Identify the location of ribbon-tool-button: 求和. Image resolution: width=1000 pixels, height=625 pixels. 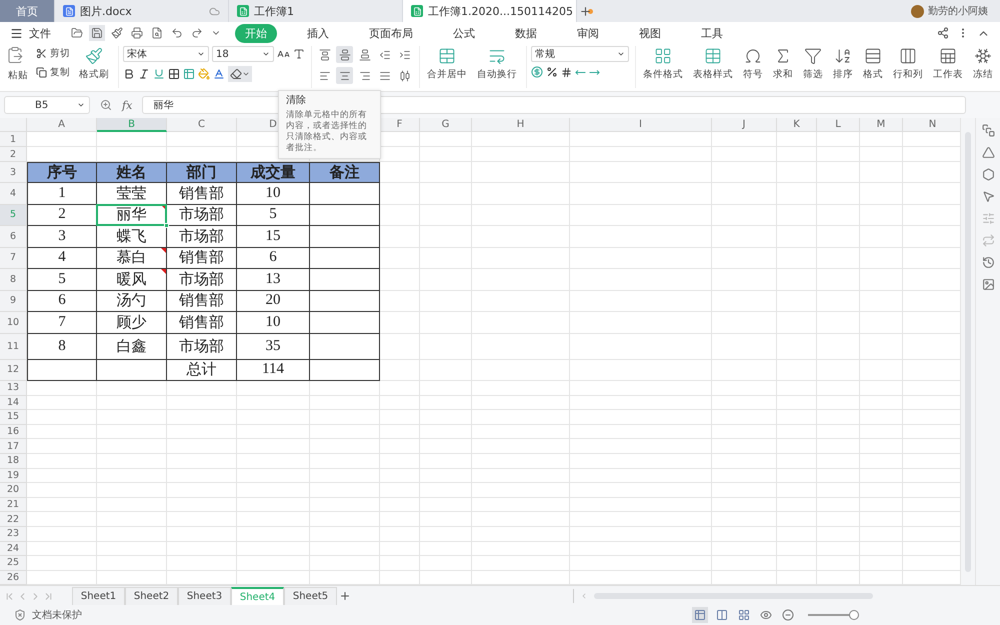
(783, 64).